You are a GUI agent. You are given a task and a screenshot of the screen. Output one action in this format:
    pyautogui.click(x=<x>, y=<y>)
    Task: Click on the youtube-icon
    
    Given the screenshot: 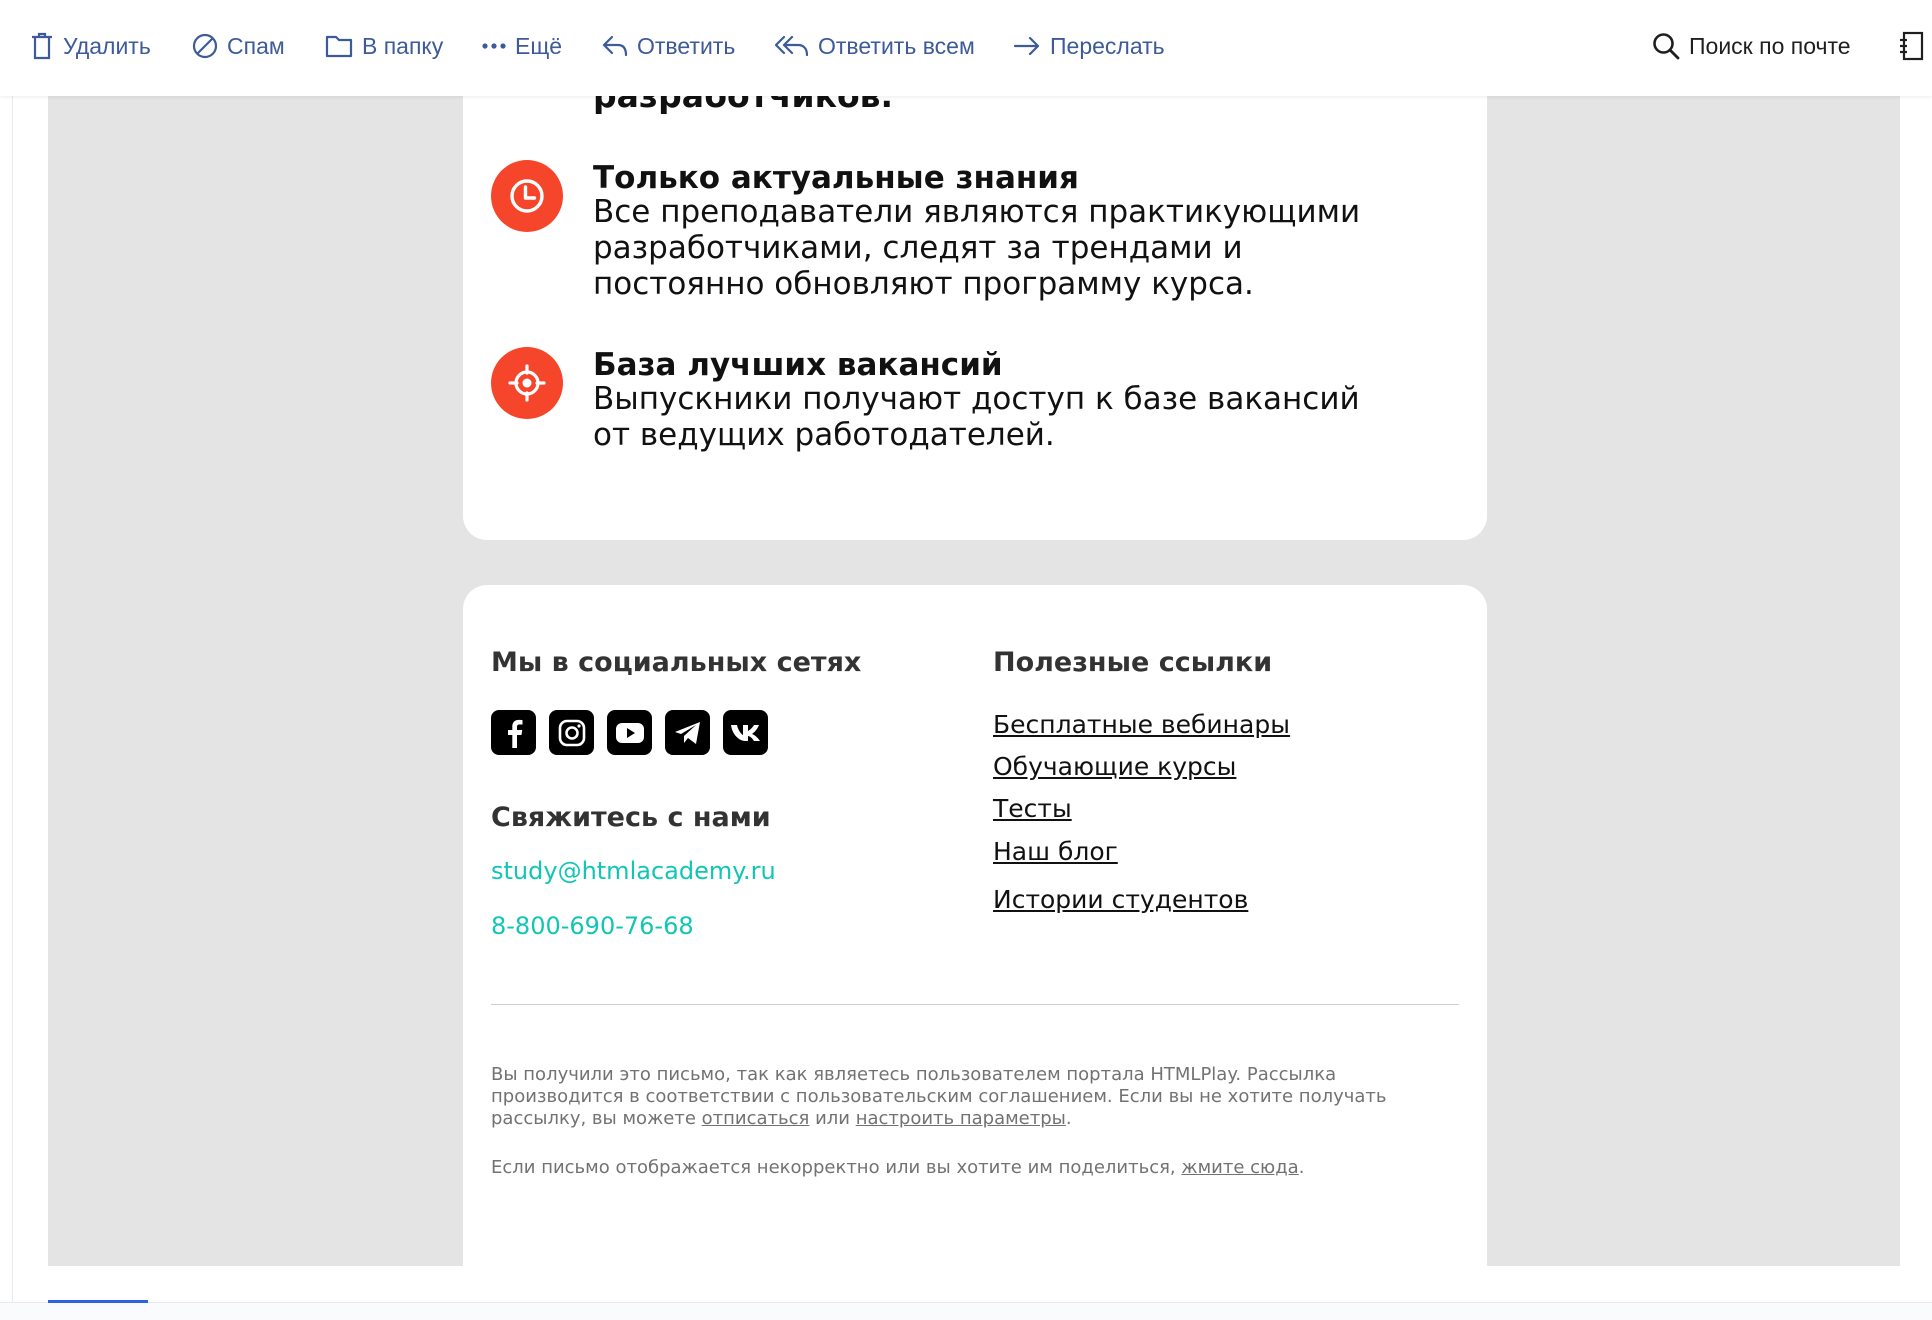 What is the action you would take?
    pyautogui.click(x=629, y=732)
    